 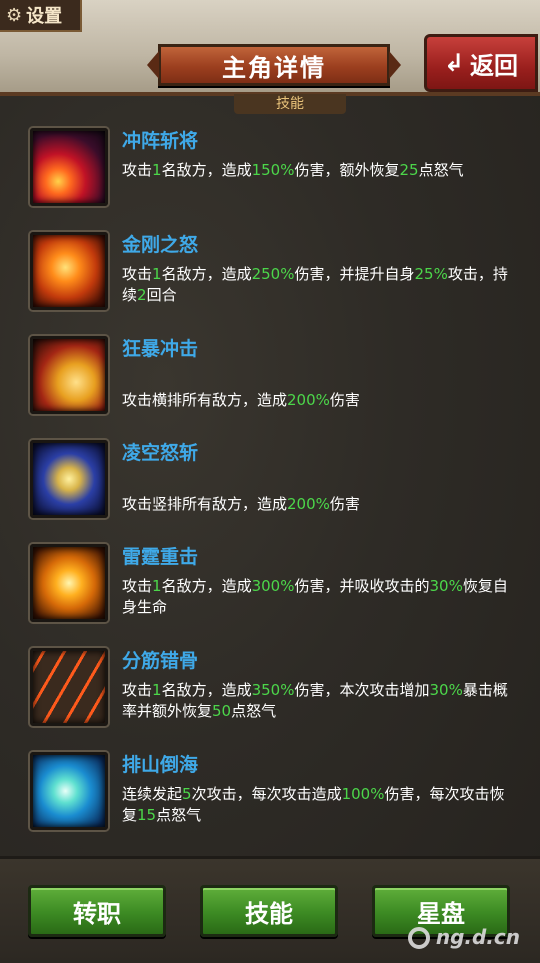 I want to click on skill-description: 攻击1名敌方，造成300%伤害，并吸收攻击的30%恢复自身生命, so click(x=318, y=597).